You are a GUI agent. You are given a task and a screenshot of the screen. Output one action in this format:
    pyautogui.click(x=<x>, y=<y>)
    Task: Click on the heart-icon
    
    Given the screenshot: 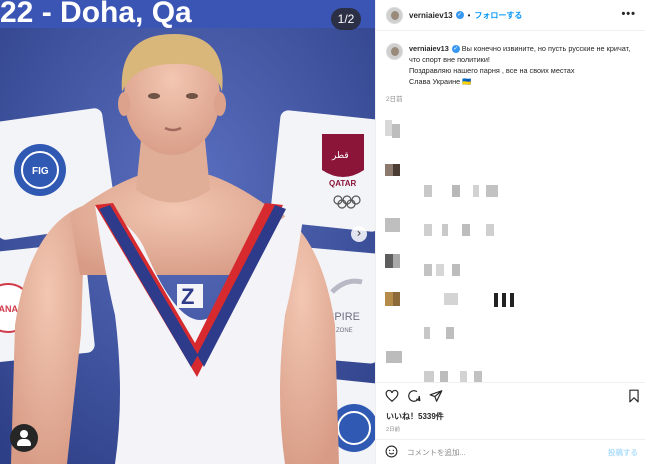 What is the action you would take?
    pyautogui.click(x=392, y=396)
    